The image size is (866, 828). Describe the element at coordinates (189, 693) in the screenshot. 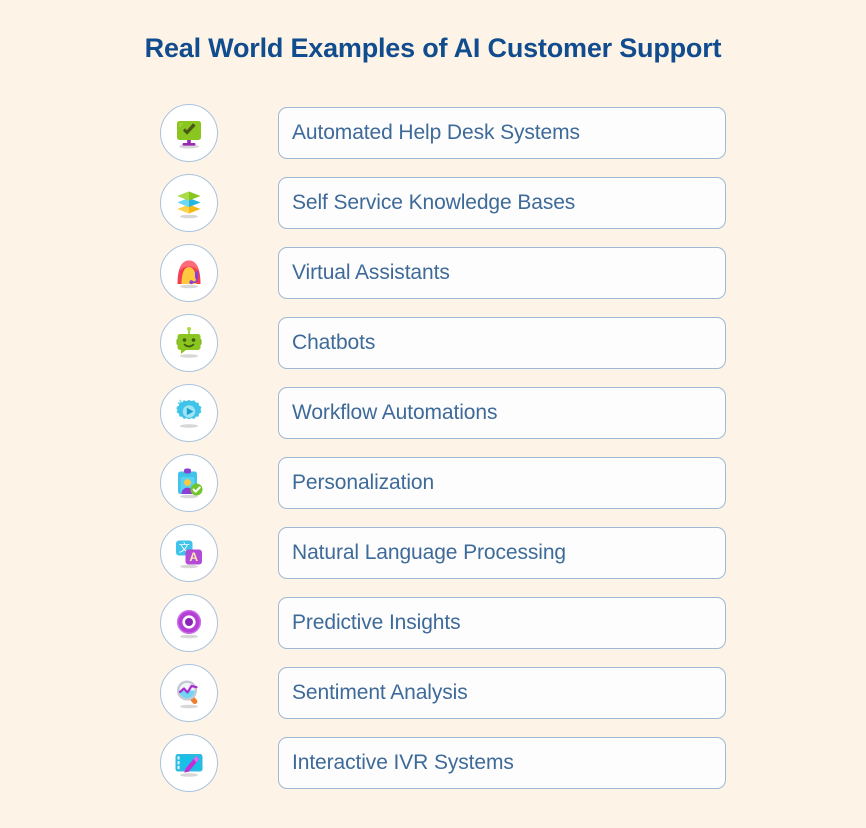

I see `magnifier-chart-icon` at that location.